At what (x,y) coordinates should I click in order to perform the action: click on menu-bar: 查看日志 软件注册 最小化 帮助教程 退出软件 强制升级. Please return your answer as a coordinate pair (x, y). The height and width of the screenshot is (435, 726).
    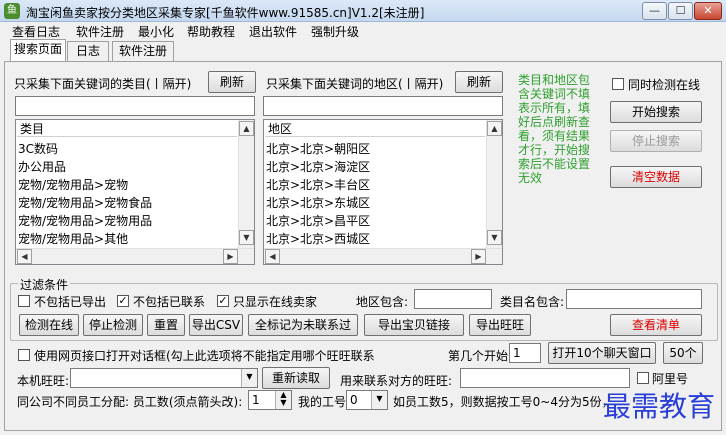
    Looking at the image, I should click on (363, 31).